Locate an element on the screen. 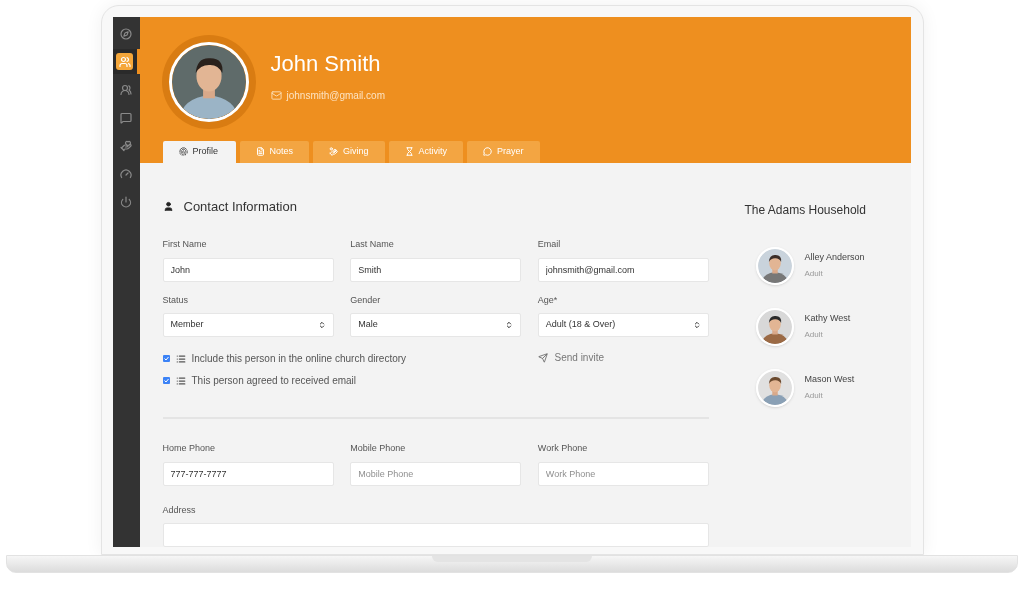 The width and height of the screenshot is (1024, 612). heart-hand-icon is located at coordinates (126, 145).